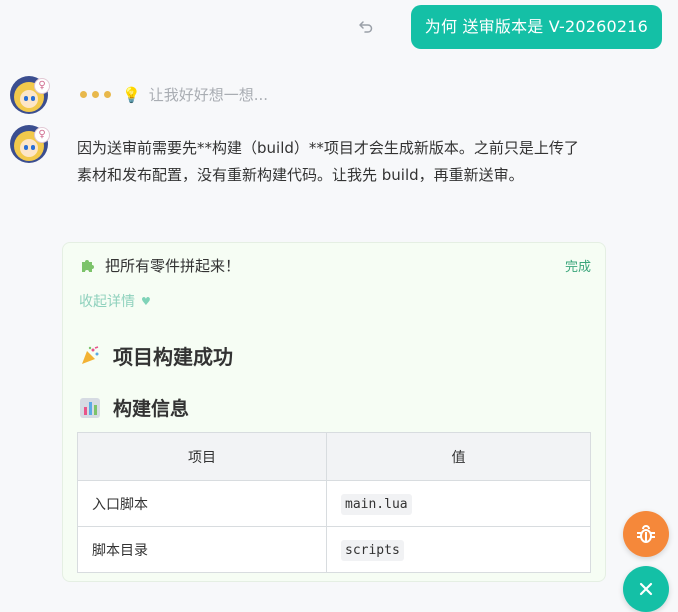 The width and height of the screenshot is (678, 612). What do you see at coordinates (173, 266) in the screenshot?
I see `tool-card-title: 把所有零件拼起来！` at bounding box center [173, 266].